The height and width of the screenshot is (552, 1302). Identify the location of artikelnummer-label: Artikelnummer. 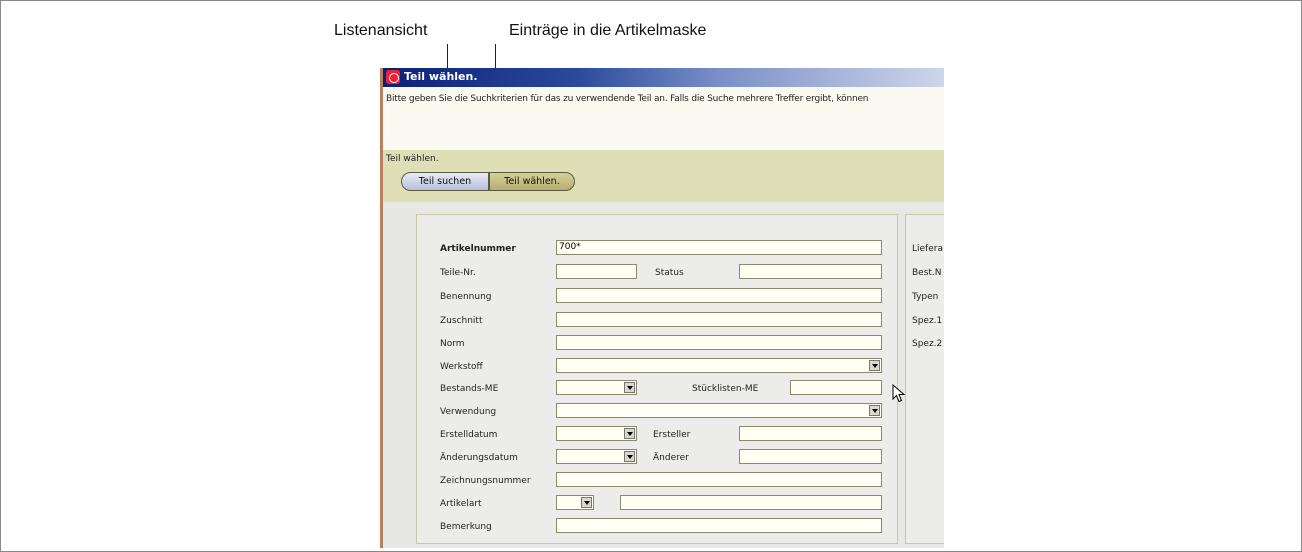
(478, 249).